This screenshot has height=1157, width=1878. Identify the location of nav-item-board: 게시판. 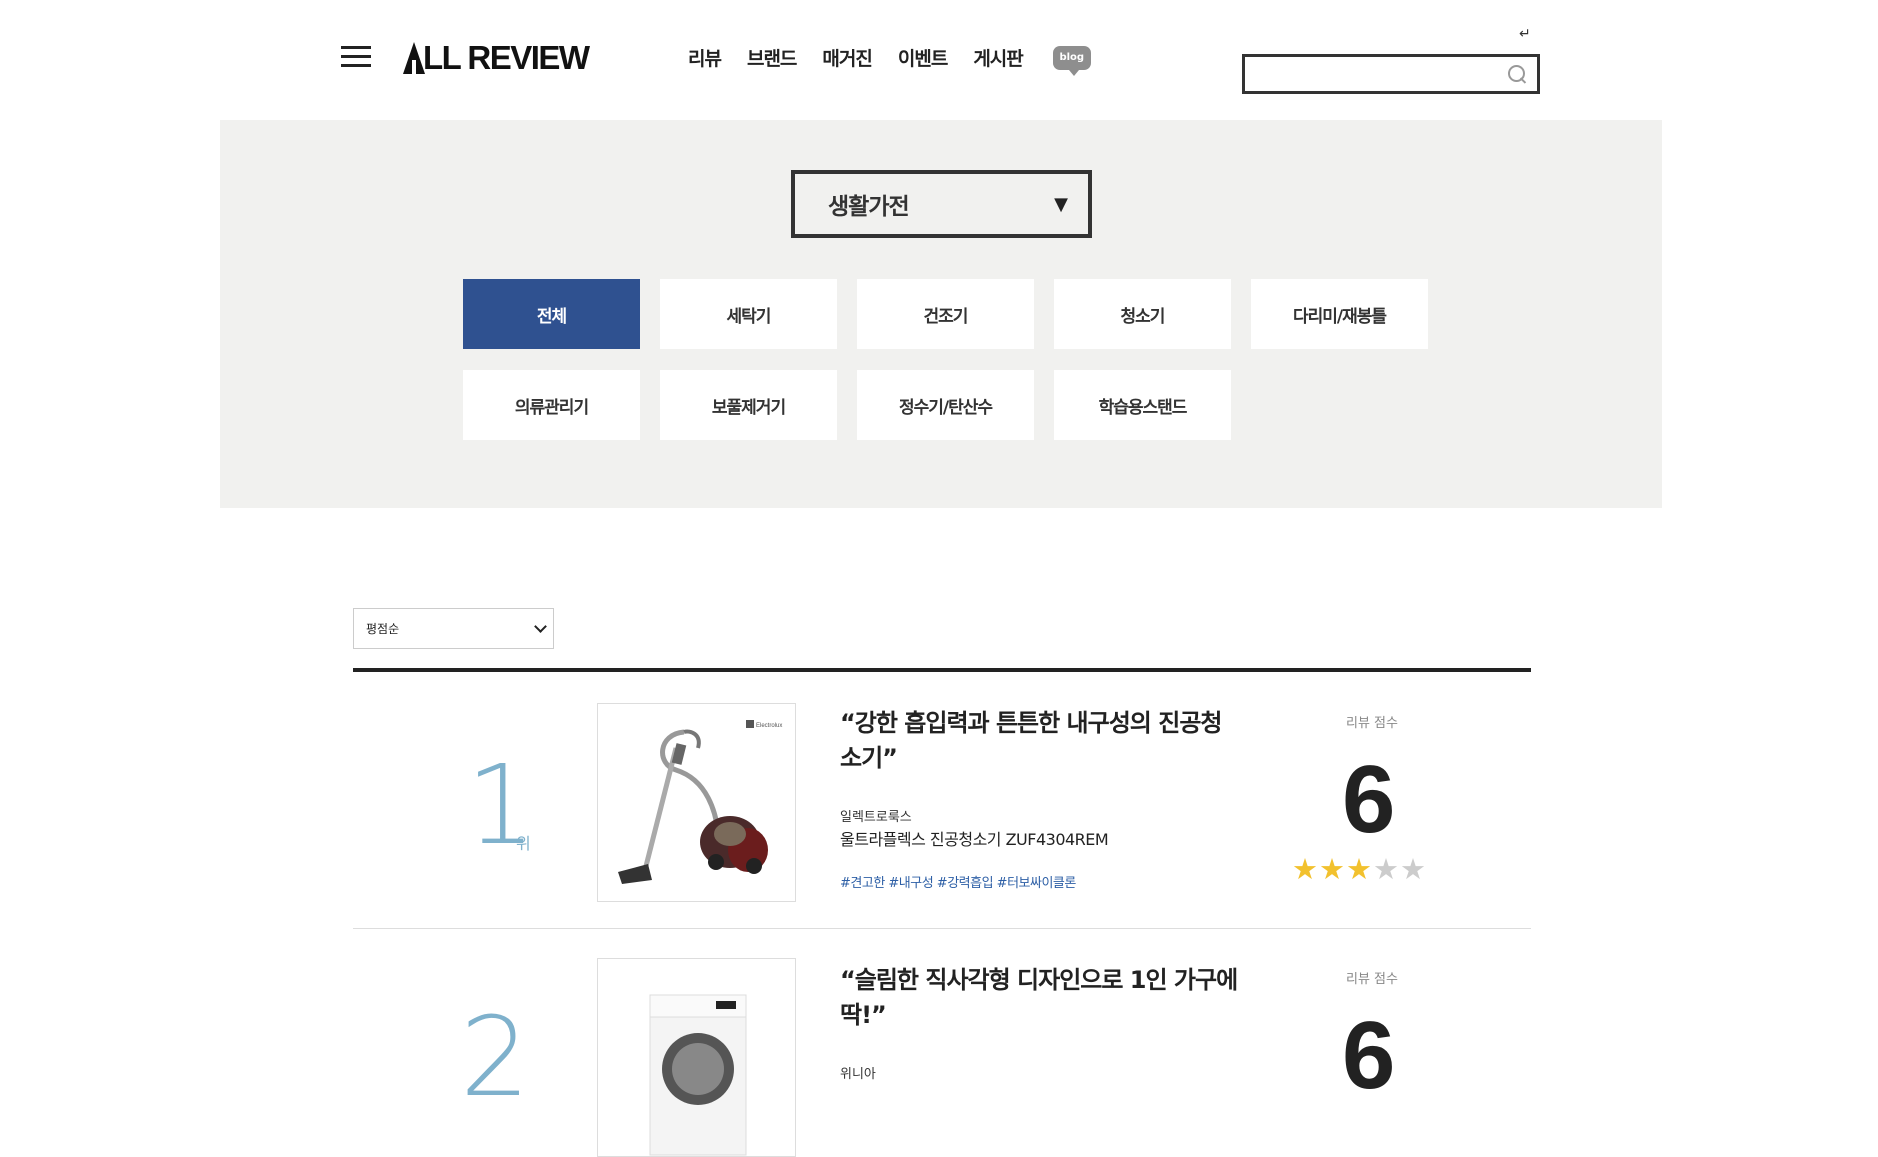
(998, 57).